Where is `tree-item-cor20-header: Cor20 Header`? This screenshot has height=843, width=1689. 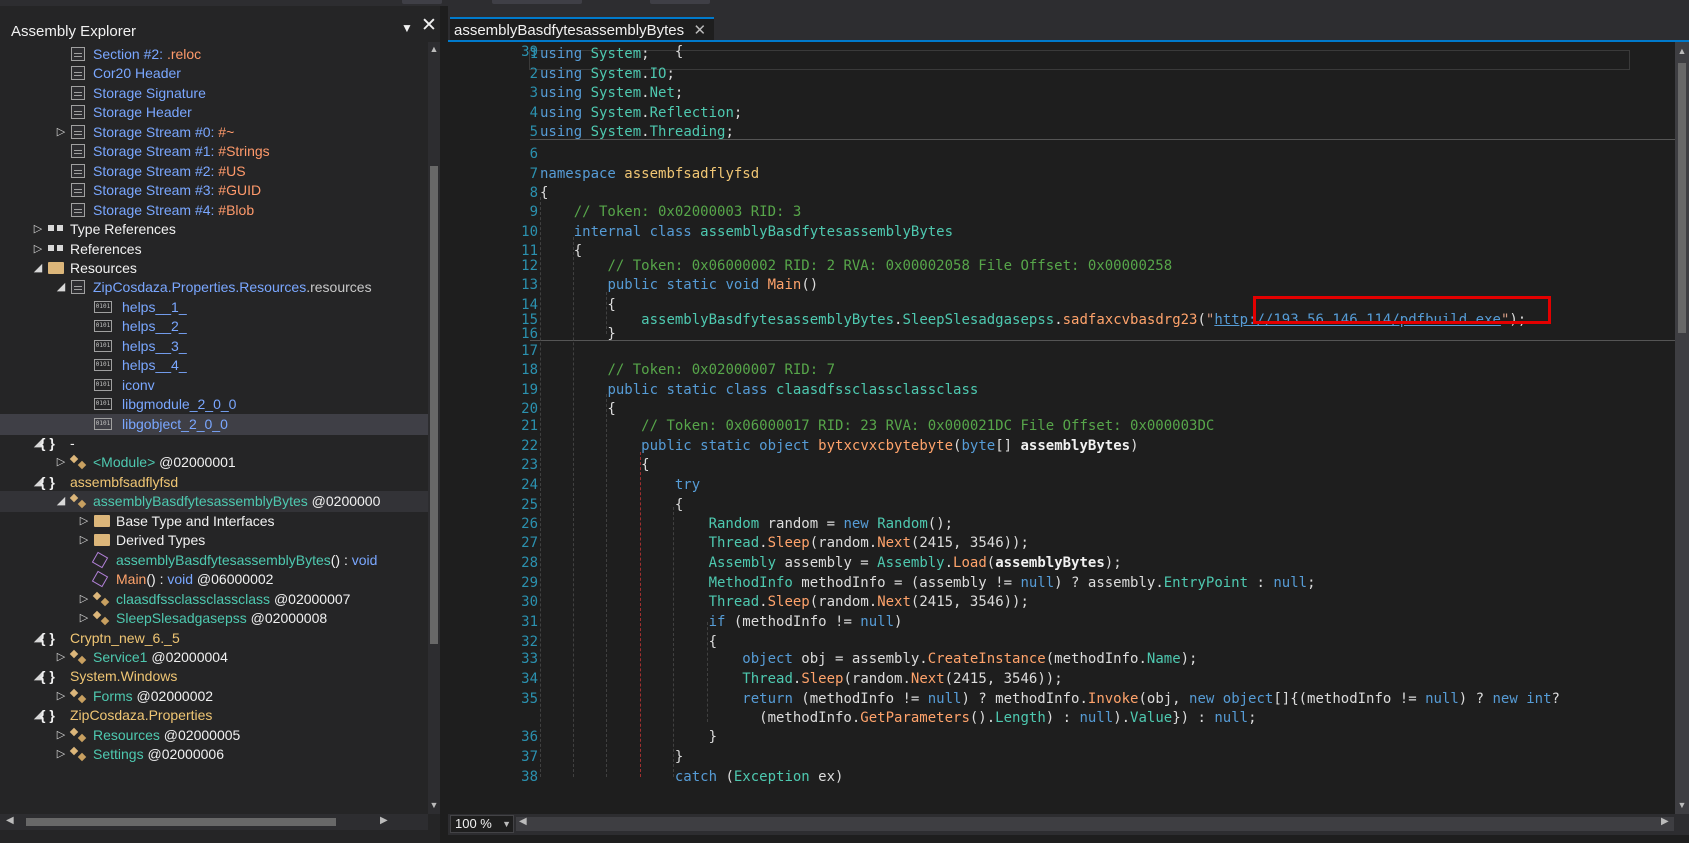
tree-item-cor20-header: Cor20 Header is located at coordinates (214, 73).